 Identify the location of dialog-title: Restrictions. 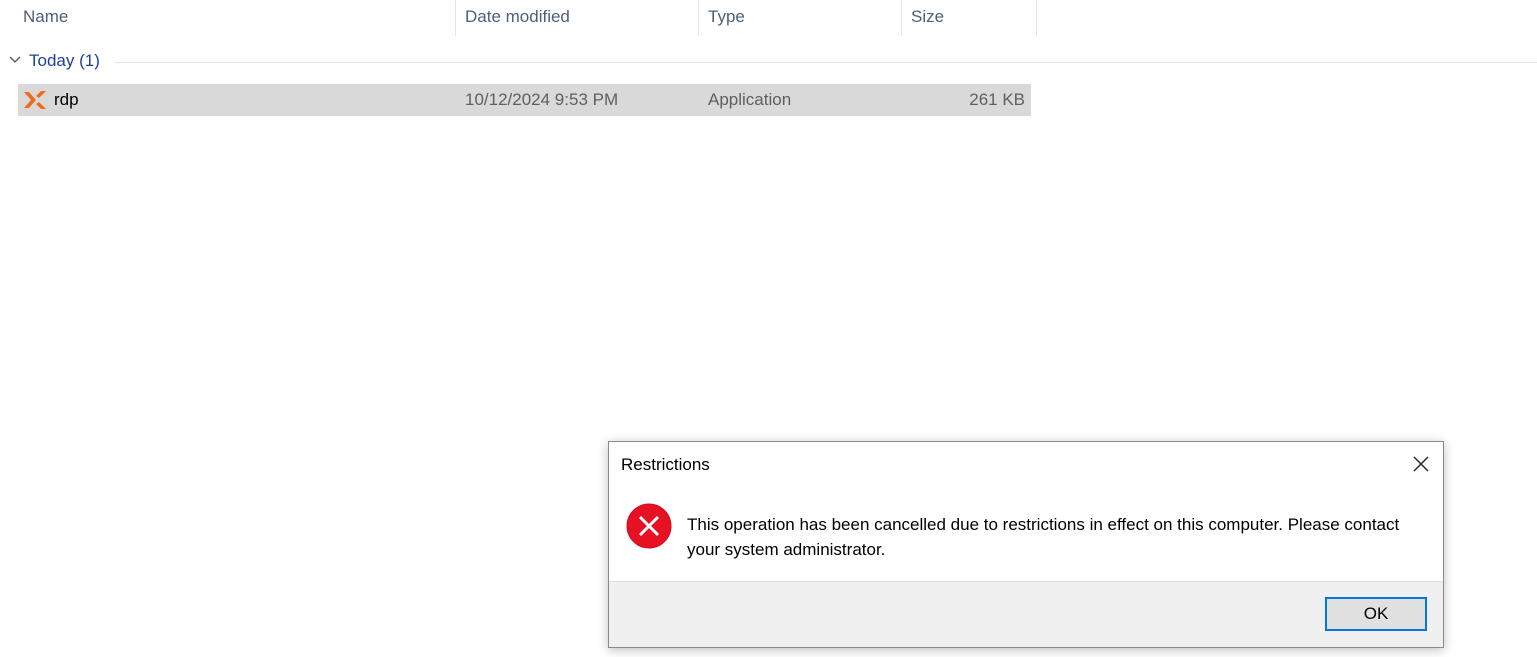
(665, 464).